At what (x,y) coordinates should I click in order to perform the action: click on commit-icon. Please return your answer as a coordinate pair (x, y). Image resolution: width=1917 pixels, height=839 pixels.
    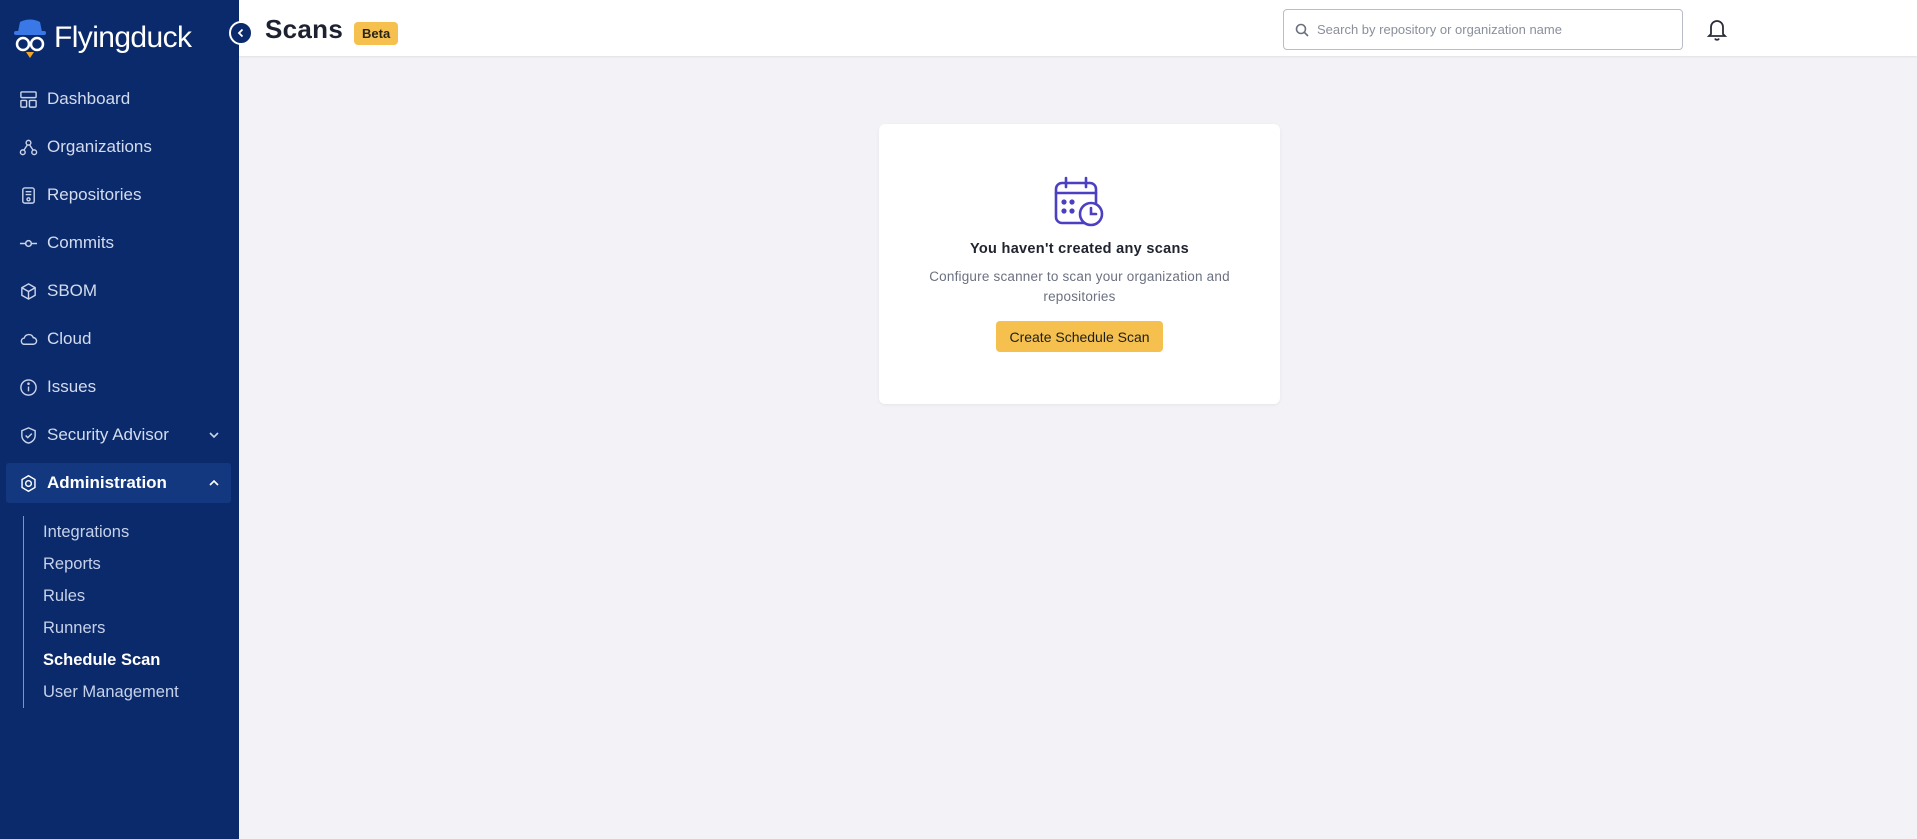
    Looking at the image, I should click on (28, 243).